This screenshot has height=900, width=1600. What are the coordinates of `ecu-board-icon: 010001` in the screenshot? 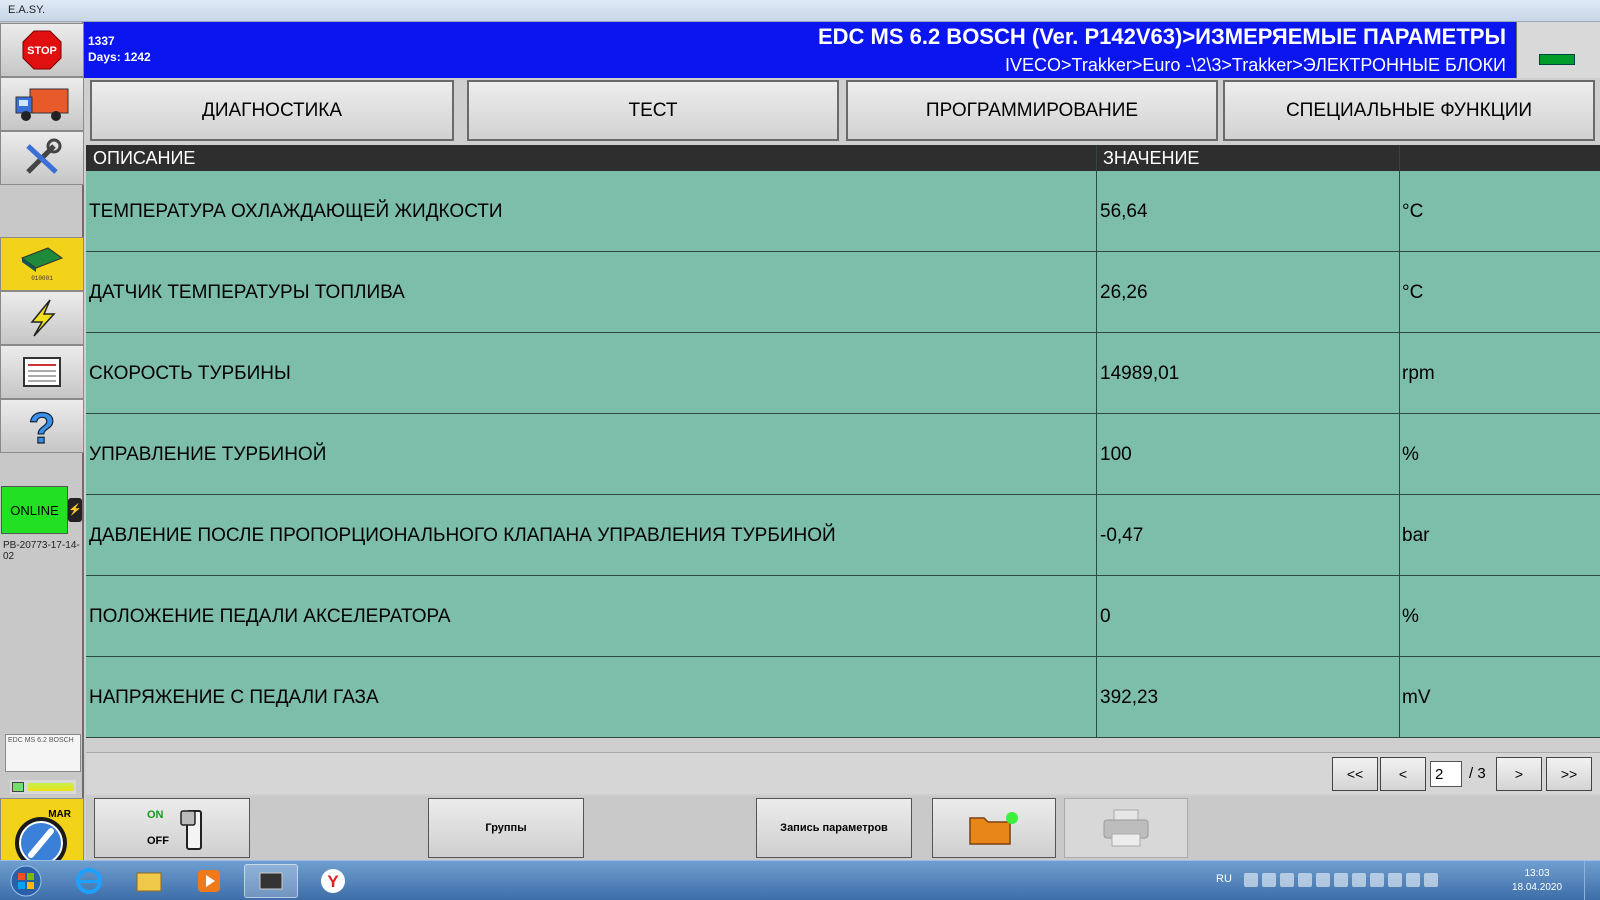 It's located at (42, 264).